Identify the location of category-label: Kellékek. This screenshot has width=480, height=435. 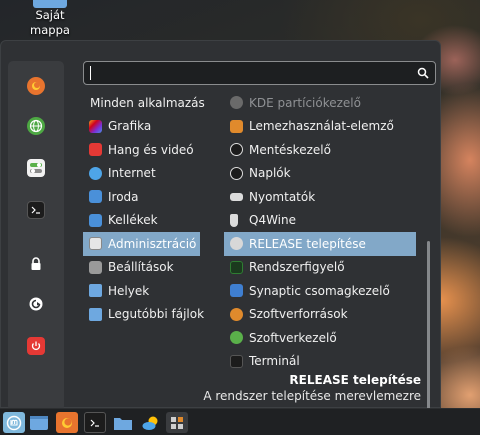
(133, 220).